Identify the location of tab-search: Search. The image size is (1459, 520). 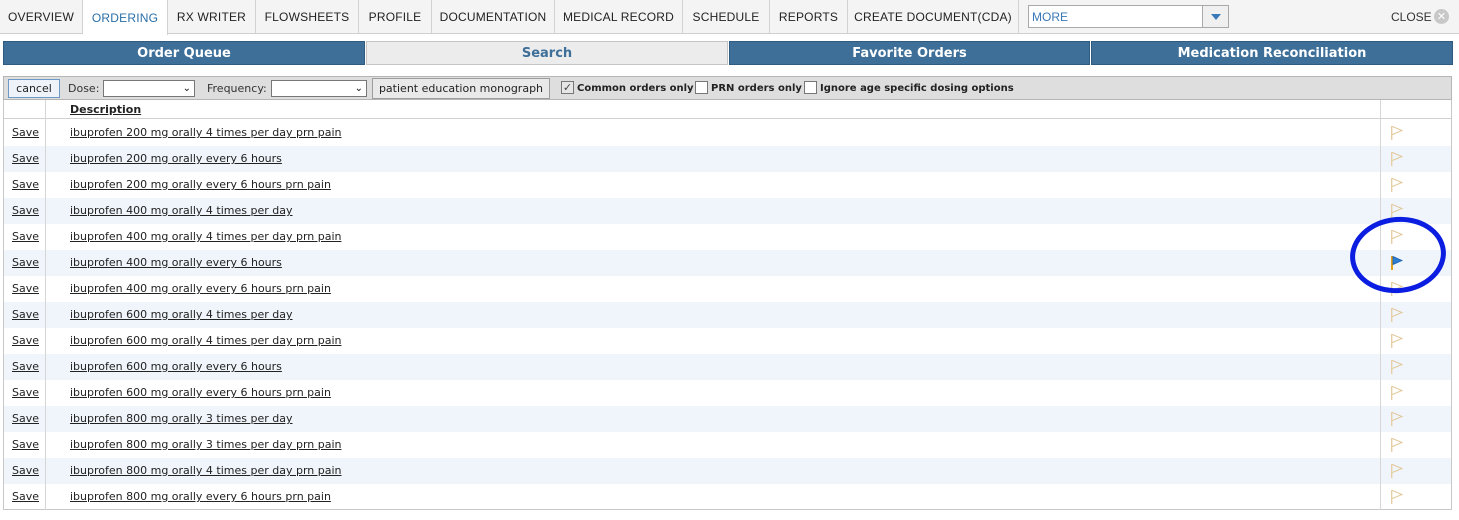
(547, 53).